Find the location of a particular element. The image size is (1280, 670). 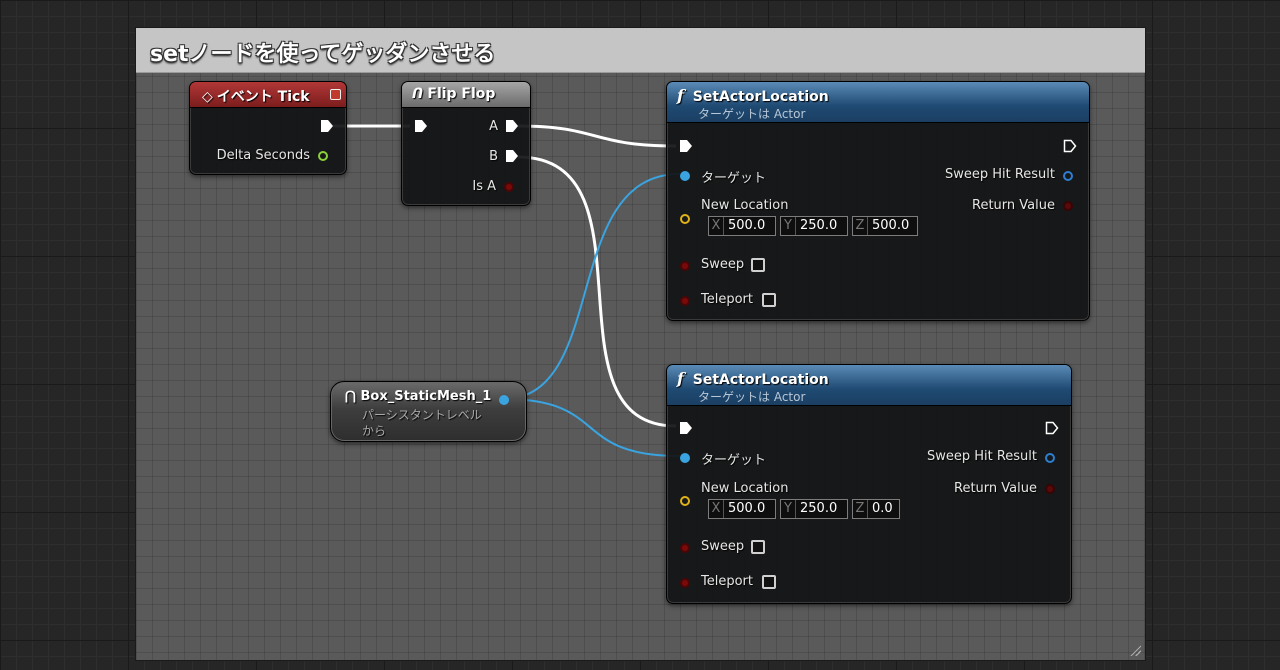

delta-seconds-pin is located at coordinates (323, 156).